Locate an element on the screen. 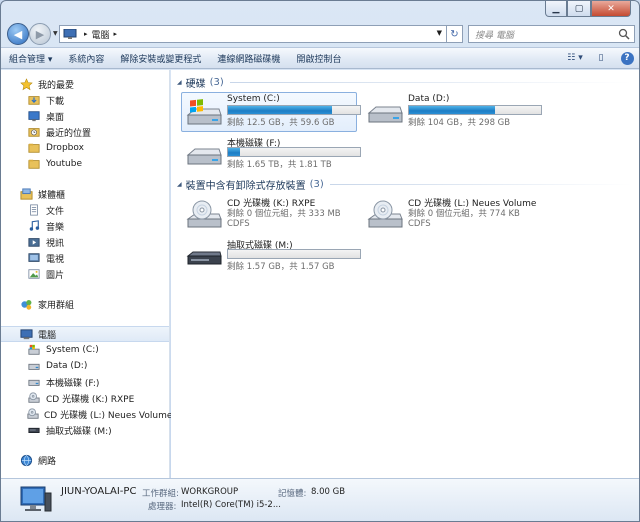 This screenshot has height=522, width=640. homegroup-icon is located at coordinates (26, 304).